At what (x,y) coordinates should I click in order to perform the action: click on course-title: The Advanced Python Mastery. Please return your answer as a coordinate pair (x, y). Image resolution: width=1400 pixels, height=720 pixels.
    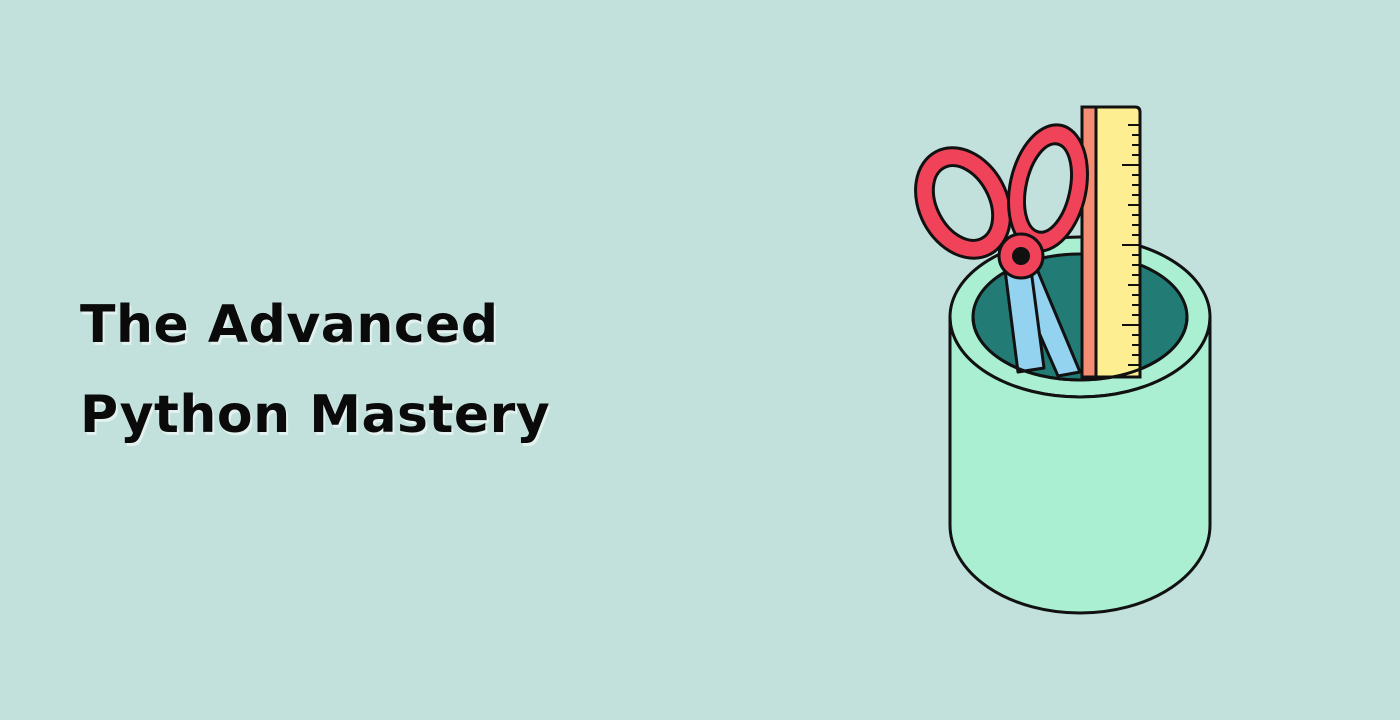
    Looking at the image, I should click on (315, 370).